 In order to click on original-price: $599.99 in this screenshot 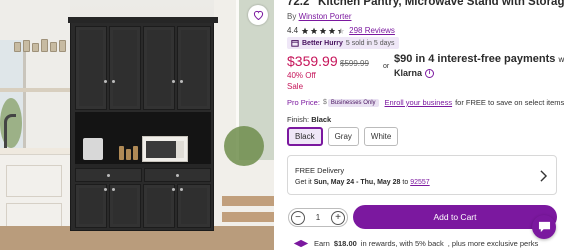, I will do `click(354, 63)`.